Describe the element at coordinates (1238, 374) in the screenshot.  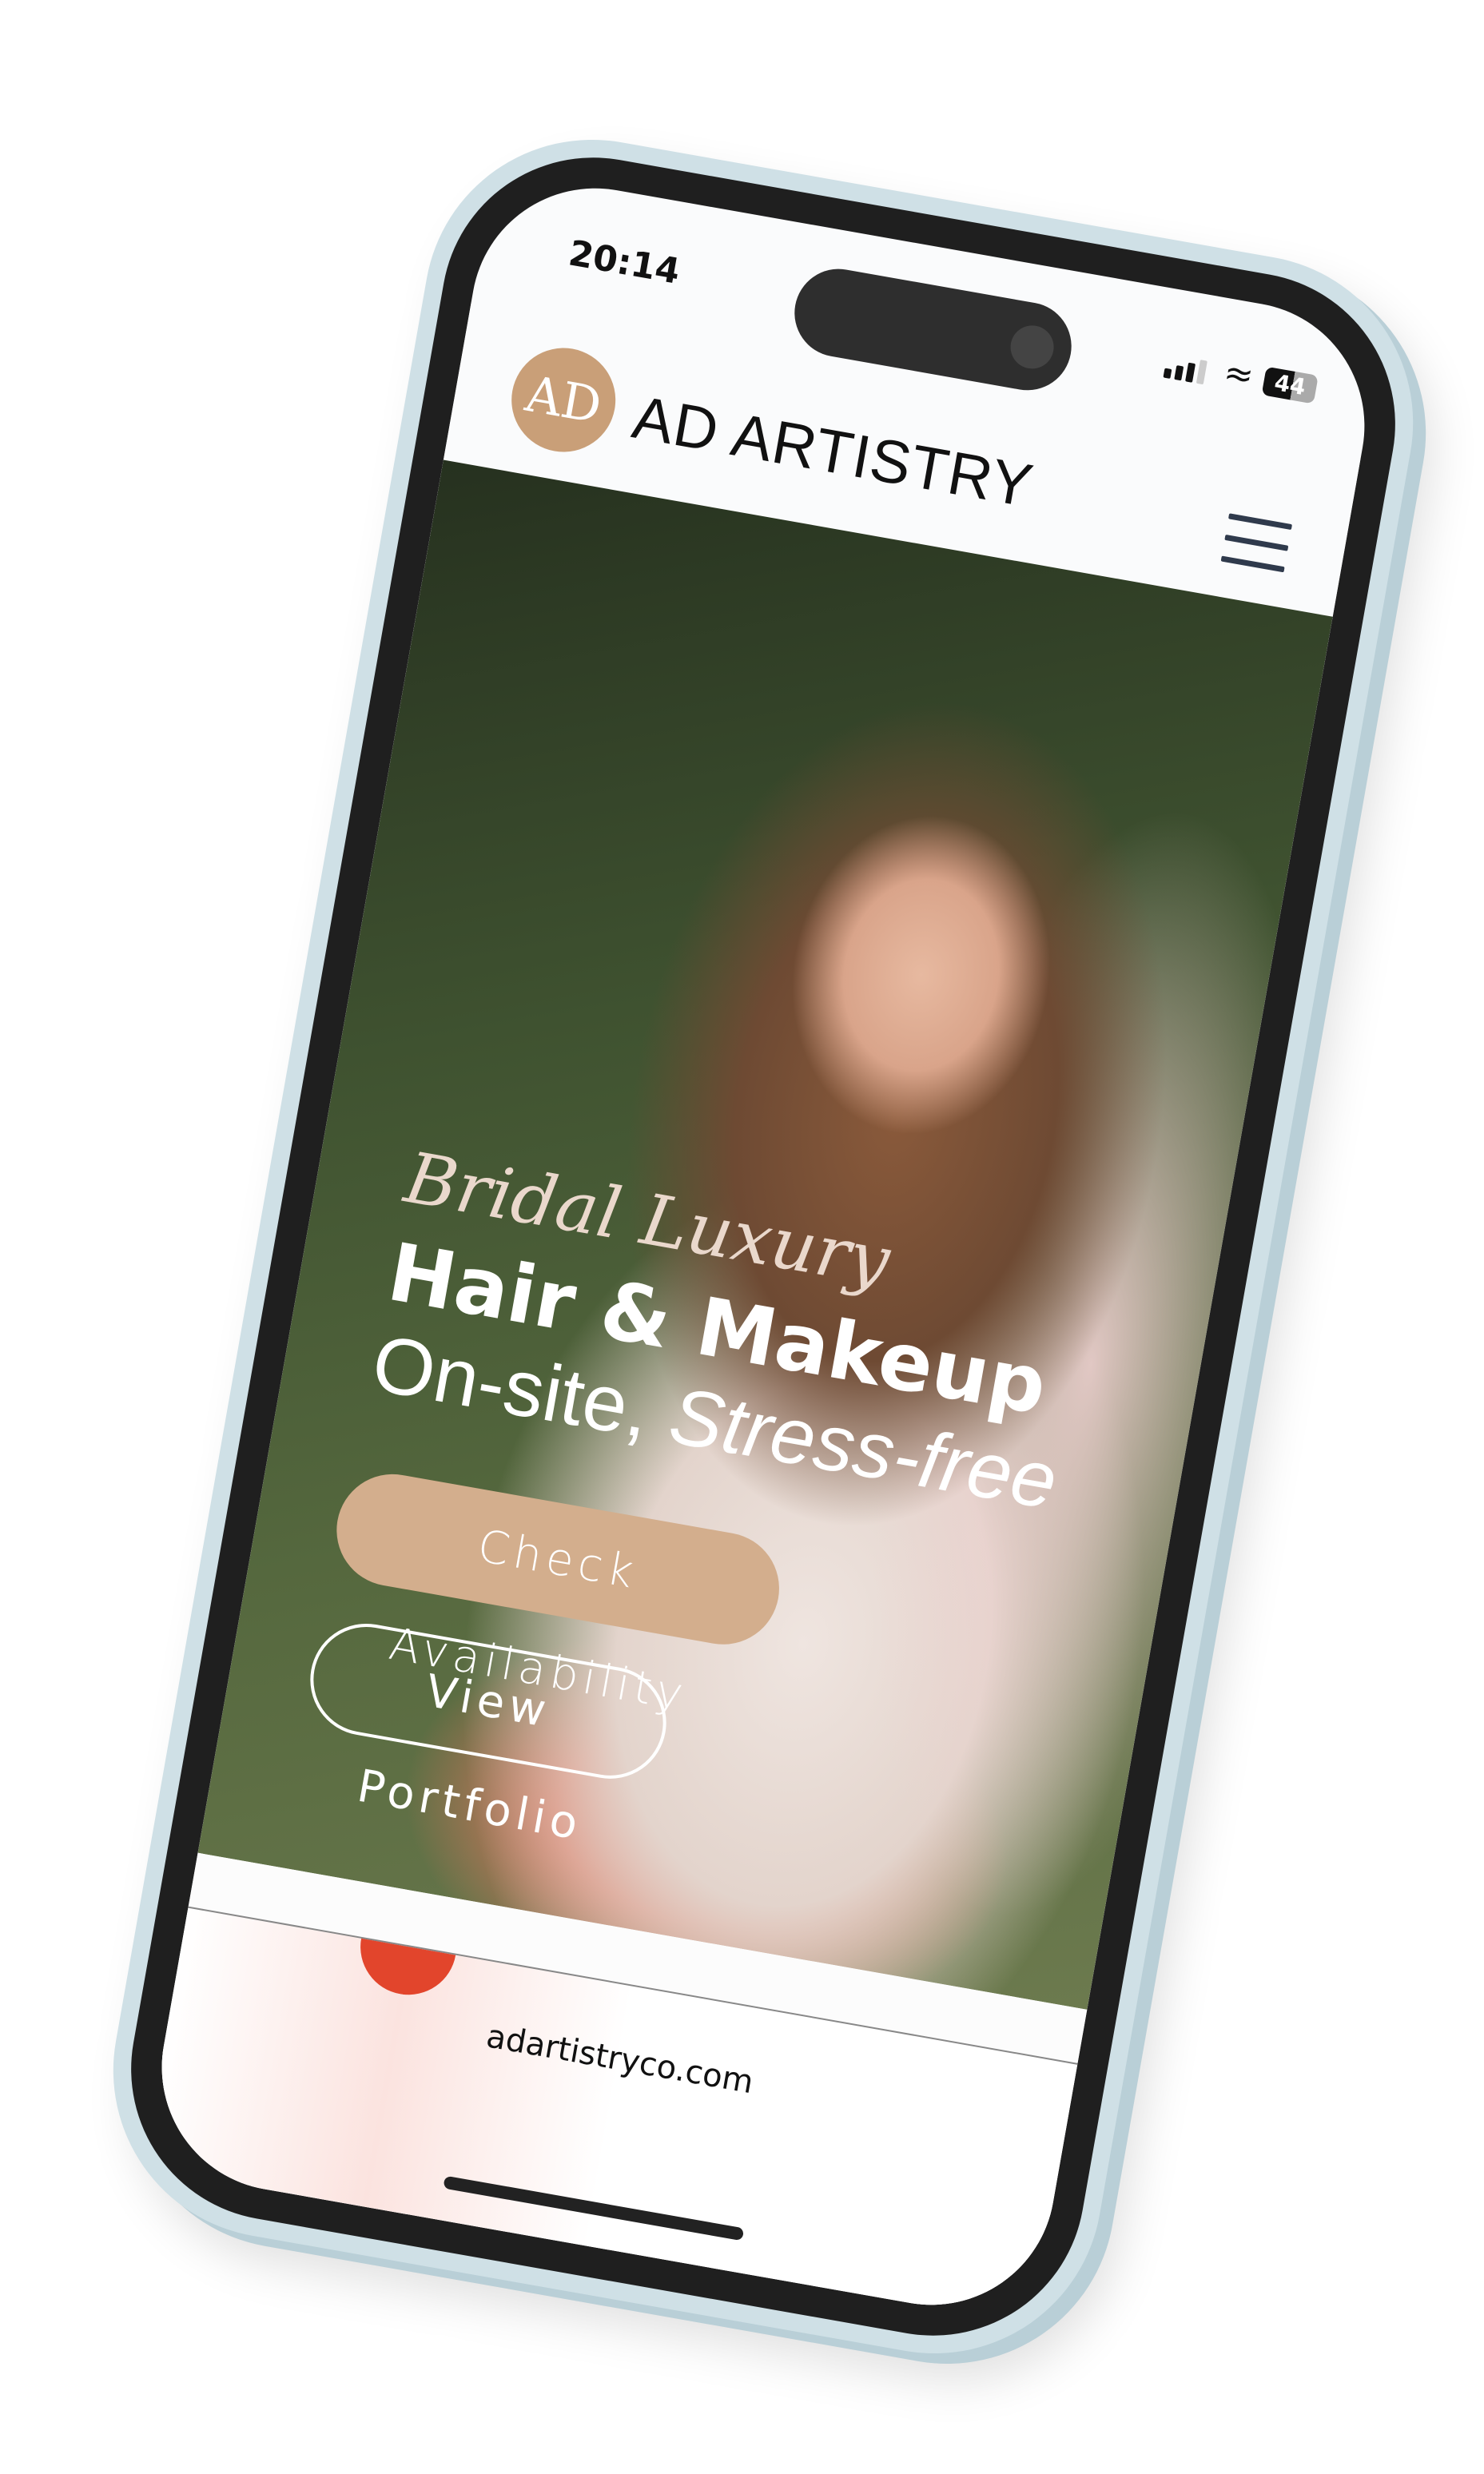
I see `wifi-icon: ≈` at that location.